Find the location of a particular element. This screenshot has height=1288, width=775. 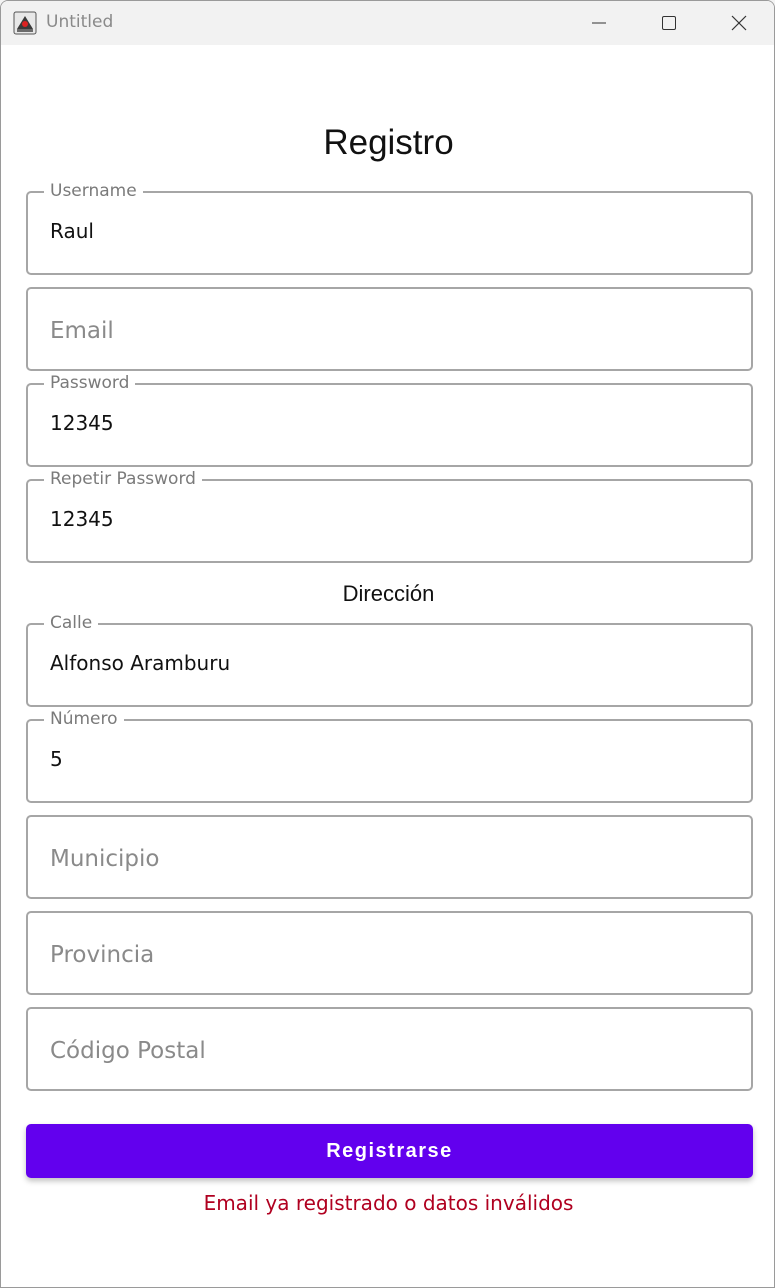

street-field: Calle Alfonso Aramburu is located at coordinates (389, 660).